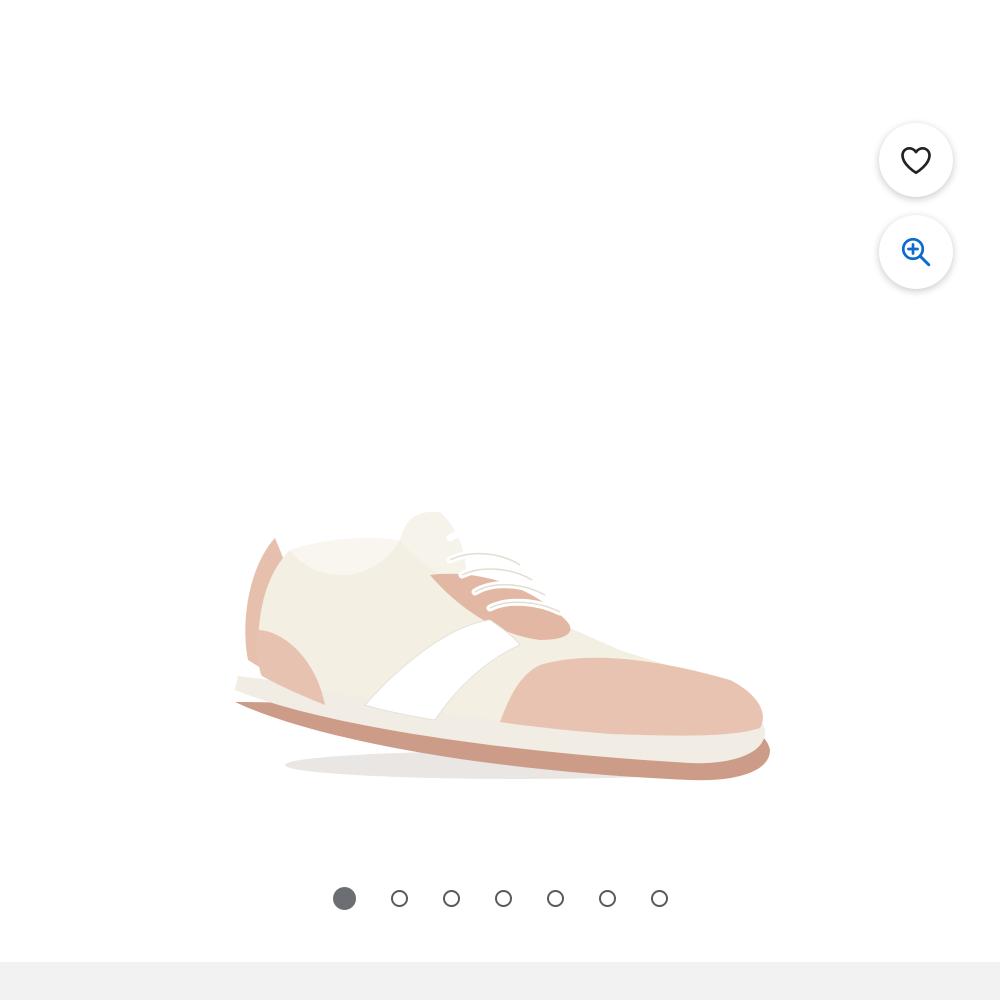 Image resolution: width=1000 pixels, height=1000 pixels. I want to click on heart-outline-icon, so click(916, 160).